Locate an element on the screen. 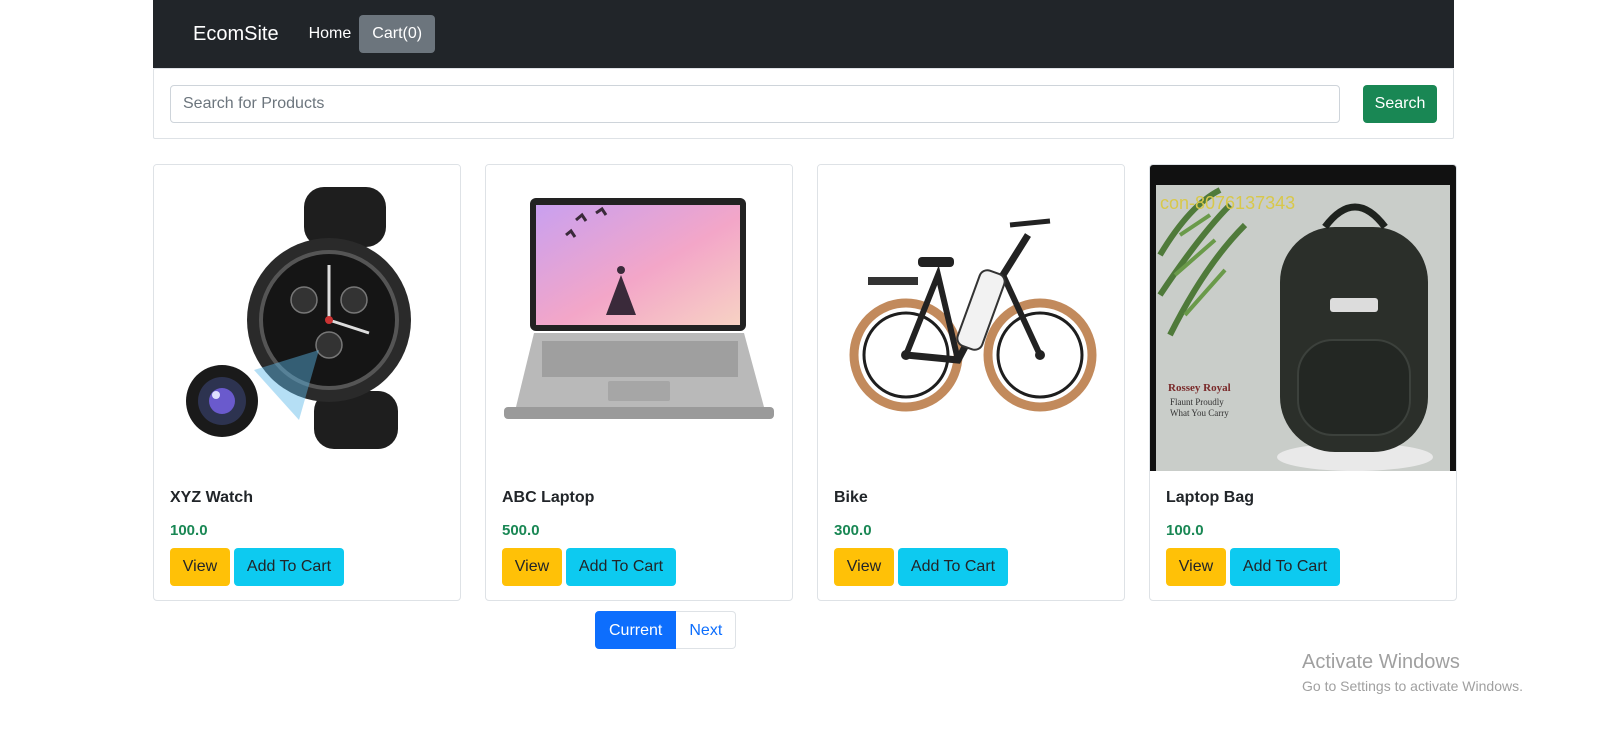  pagination: Current Next is located at coordinates (666, 630).